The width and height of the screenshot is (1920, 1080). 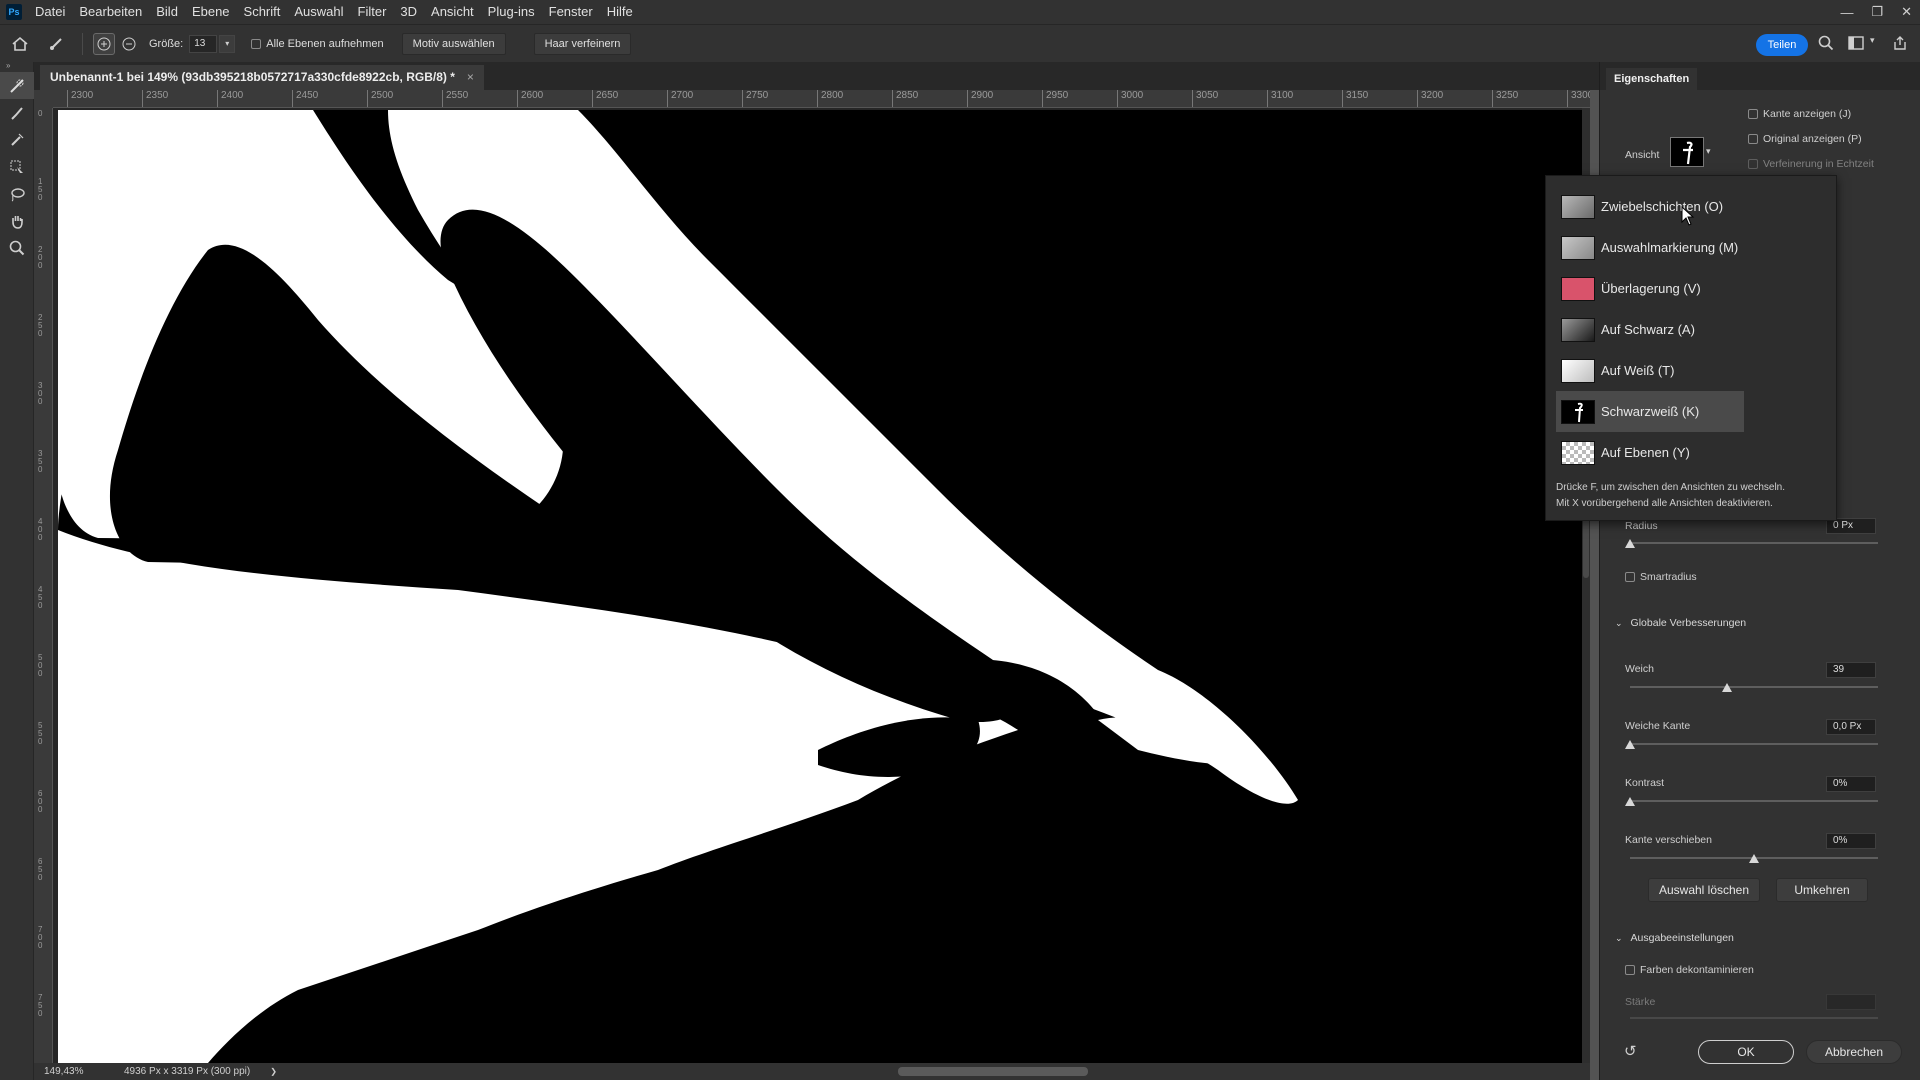 What do you see at coordinates (1782, 45) in the screenshot?
I see `share-button: Teilen` at bounding box center [1782, 45].